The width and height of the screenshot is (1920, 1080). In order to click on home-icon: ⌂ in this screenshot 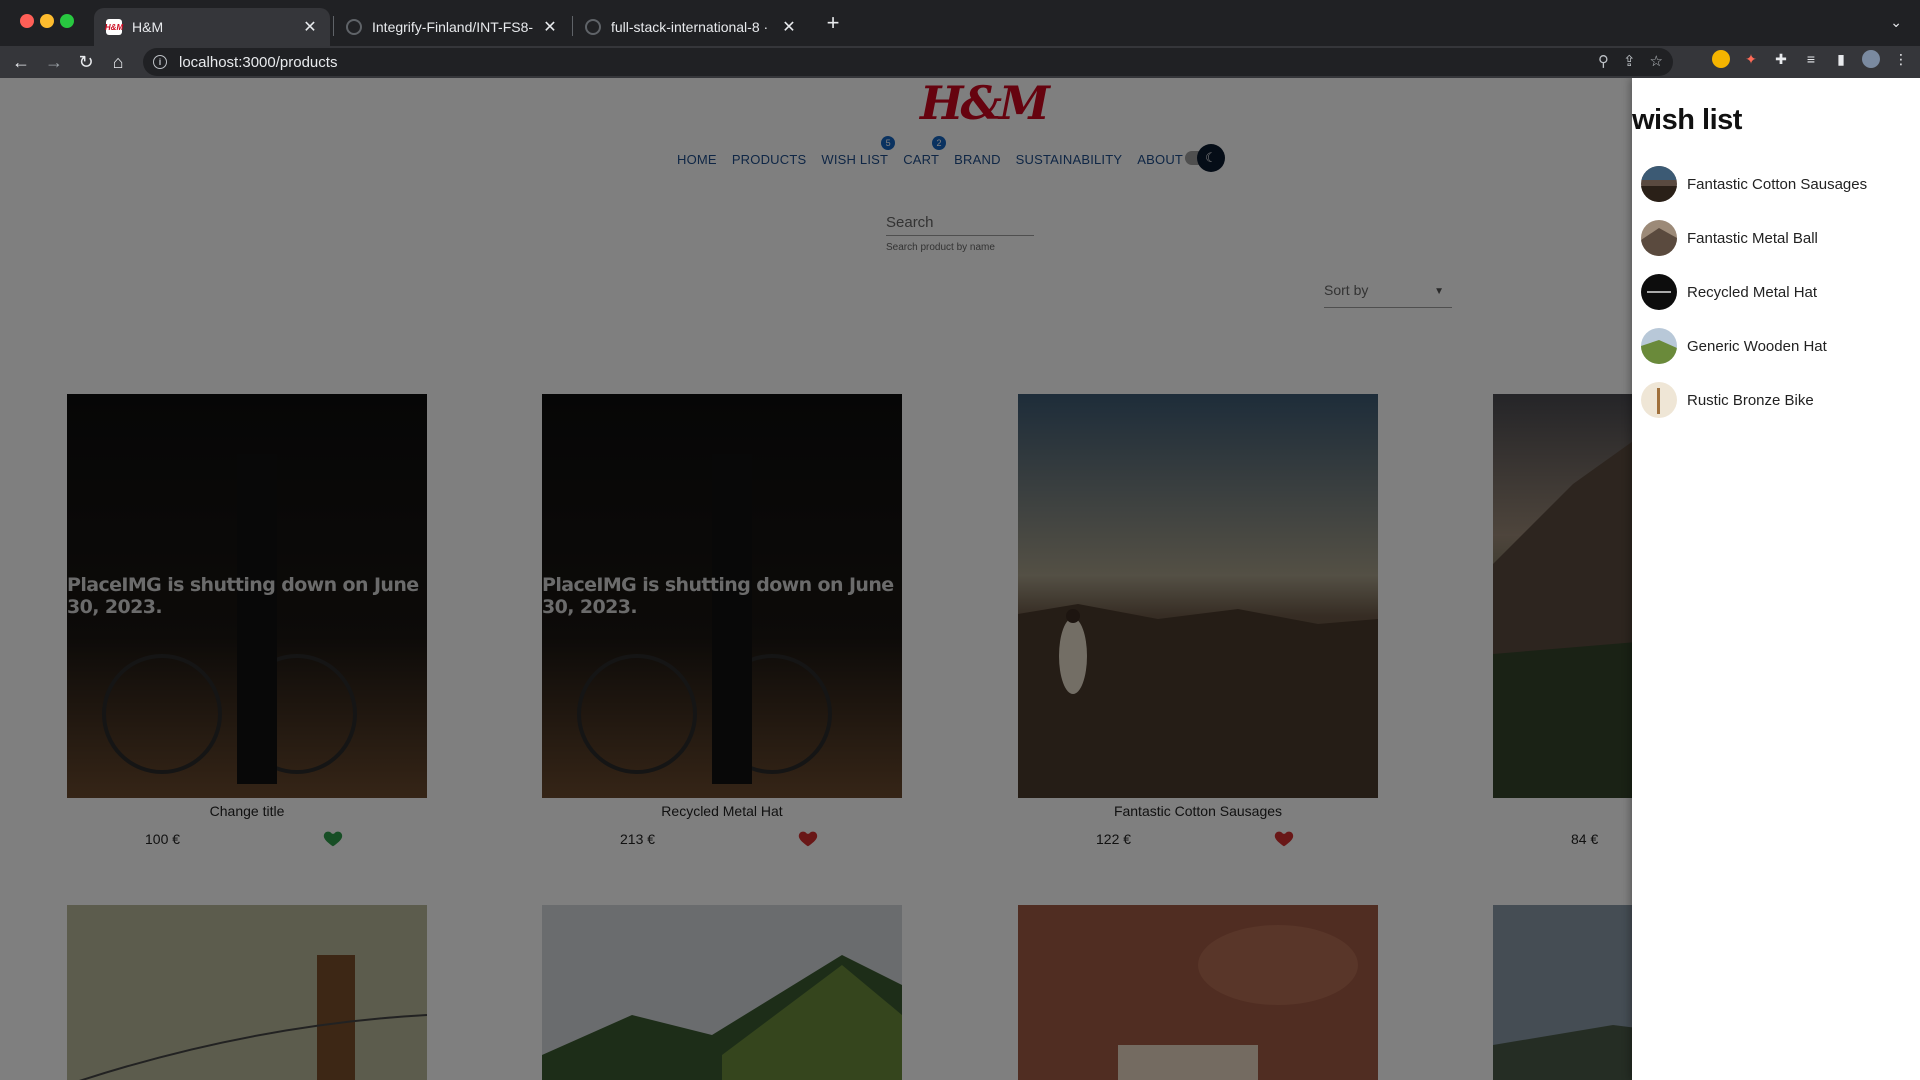, I will do `click(118, 62)`.